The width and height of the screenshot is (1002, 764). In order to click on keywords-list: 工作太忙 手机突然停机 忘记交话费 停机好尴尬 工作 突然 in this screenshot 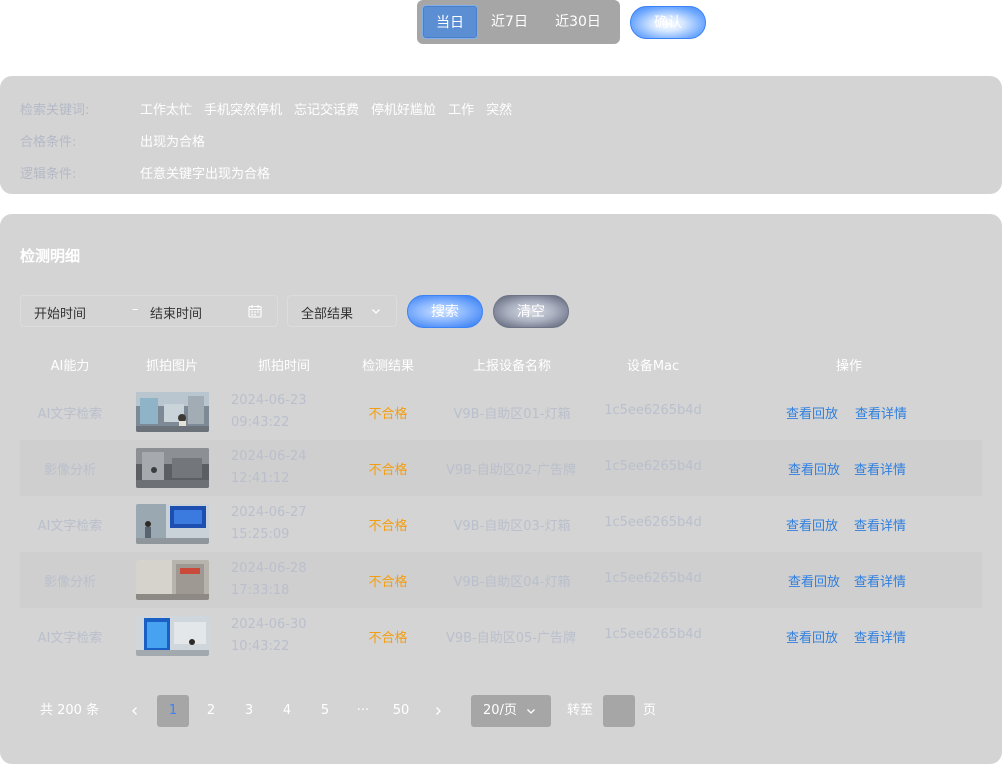, I will do `click(332, 108)`.